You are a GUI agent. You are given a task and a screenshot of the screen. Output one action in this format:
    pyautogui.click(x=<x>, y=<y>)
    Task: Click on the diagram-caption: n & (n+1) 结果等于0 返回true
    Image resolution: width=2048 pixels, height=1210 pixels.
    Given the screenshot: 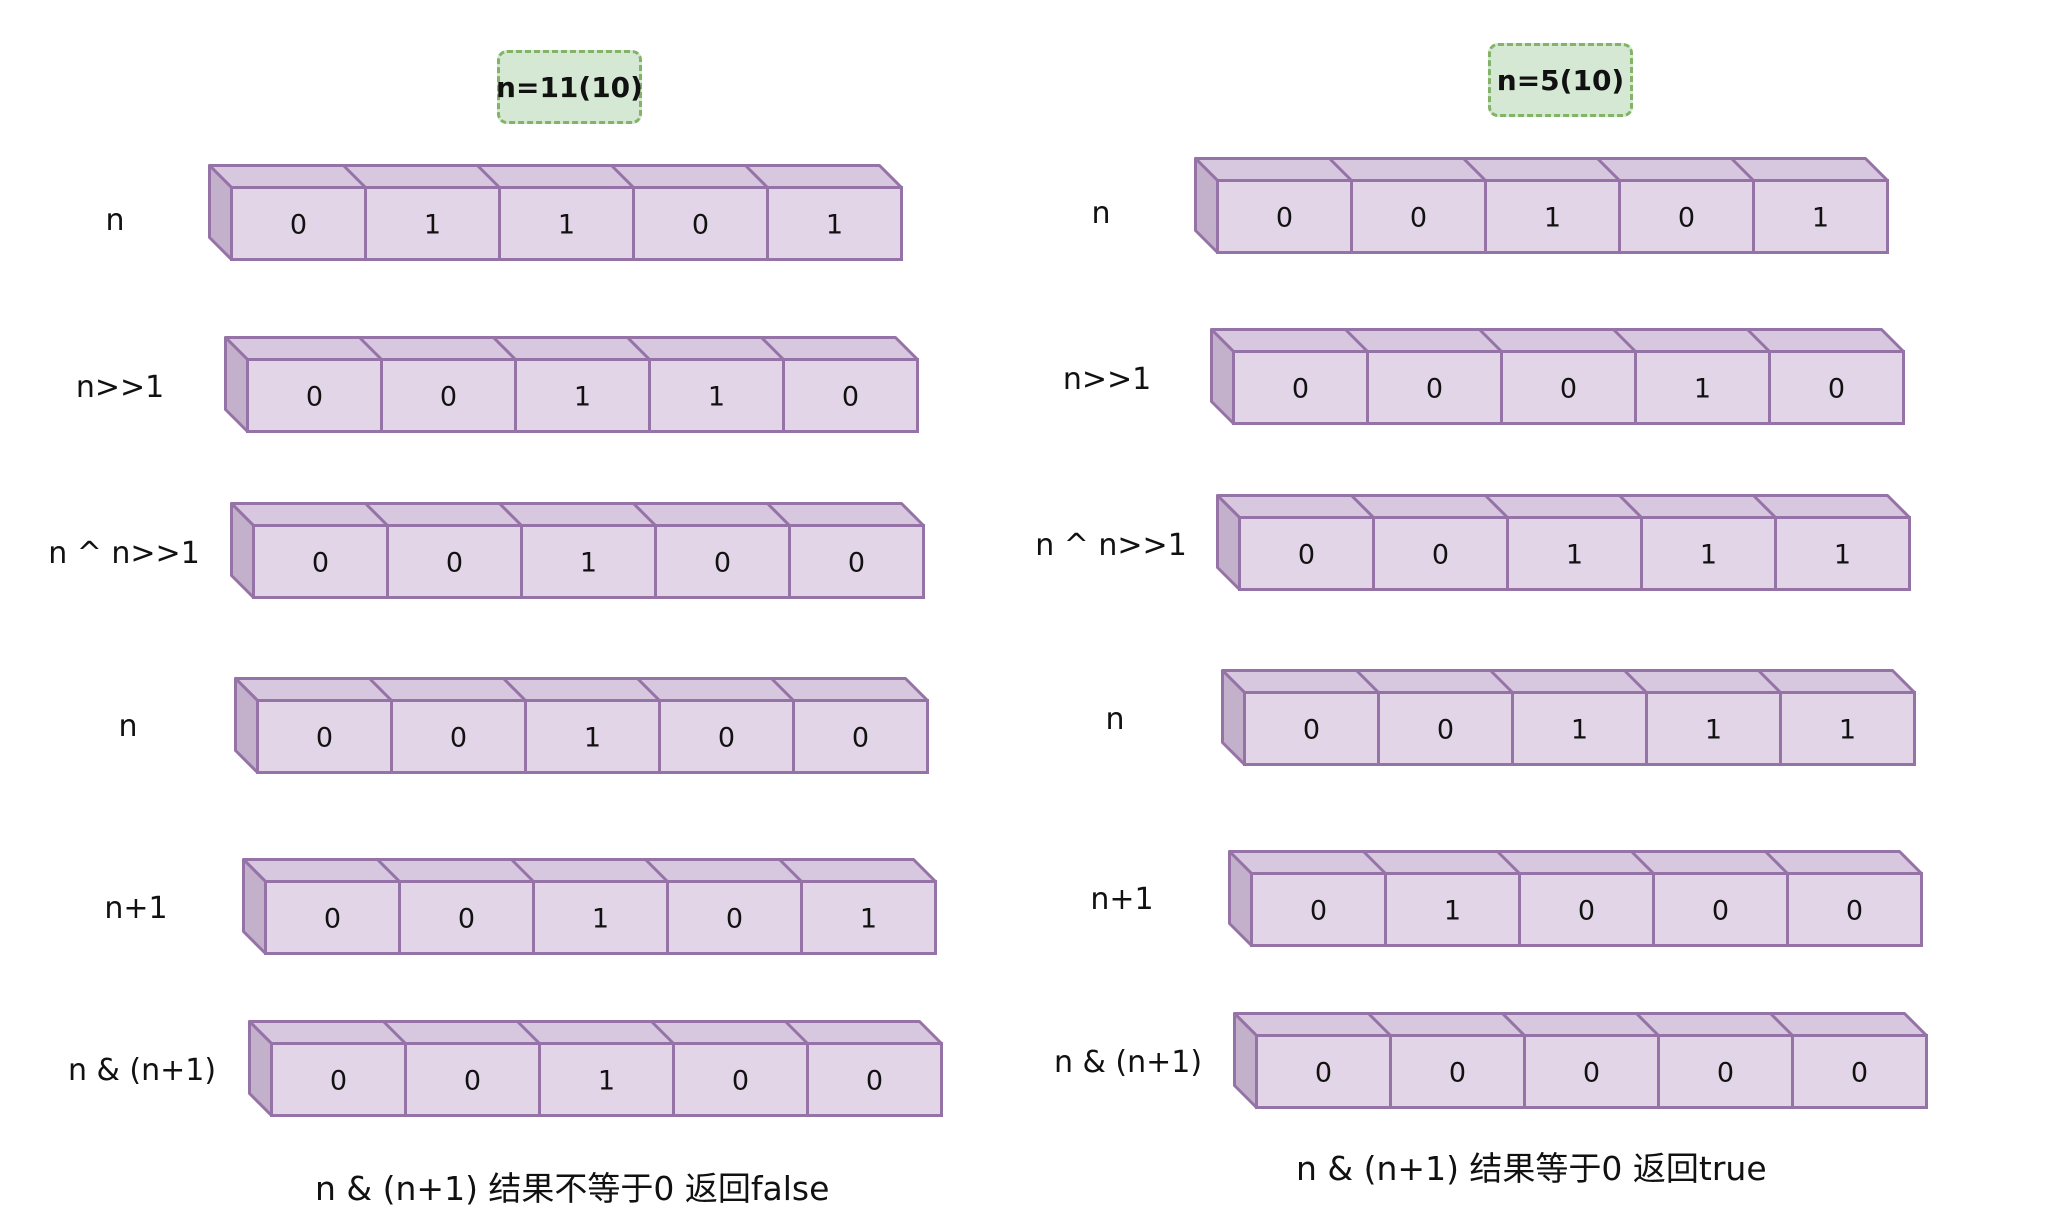 What is the action you would take?
    pyautogui.click(x=1531, y=1168)
    